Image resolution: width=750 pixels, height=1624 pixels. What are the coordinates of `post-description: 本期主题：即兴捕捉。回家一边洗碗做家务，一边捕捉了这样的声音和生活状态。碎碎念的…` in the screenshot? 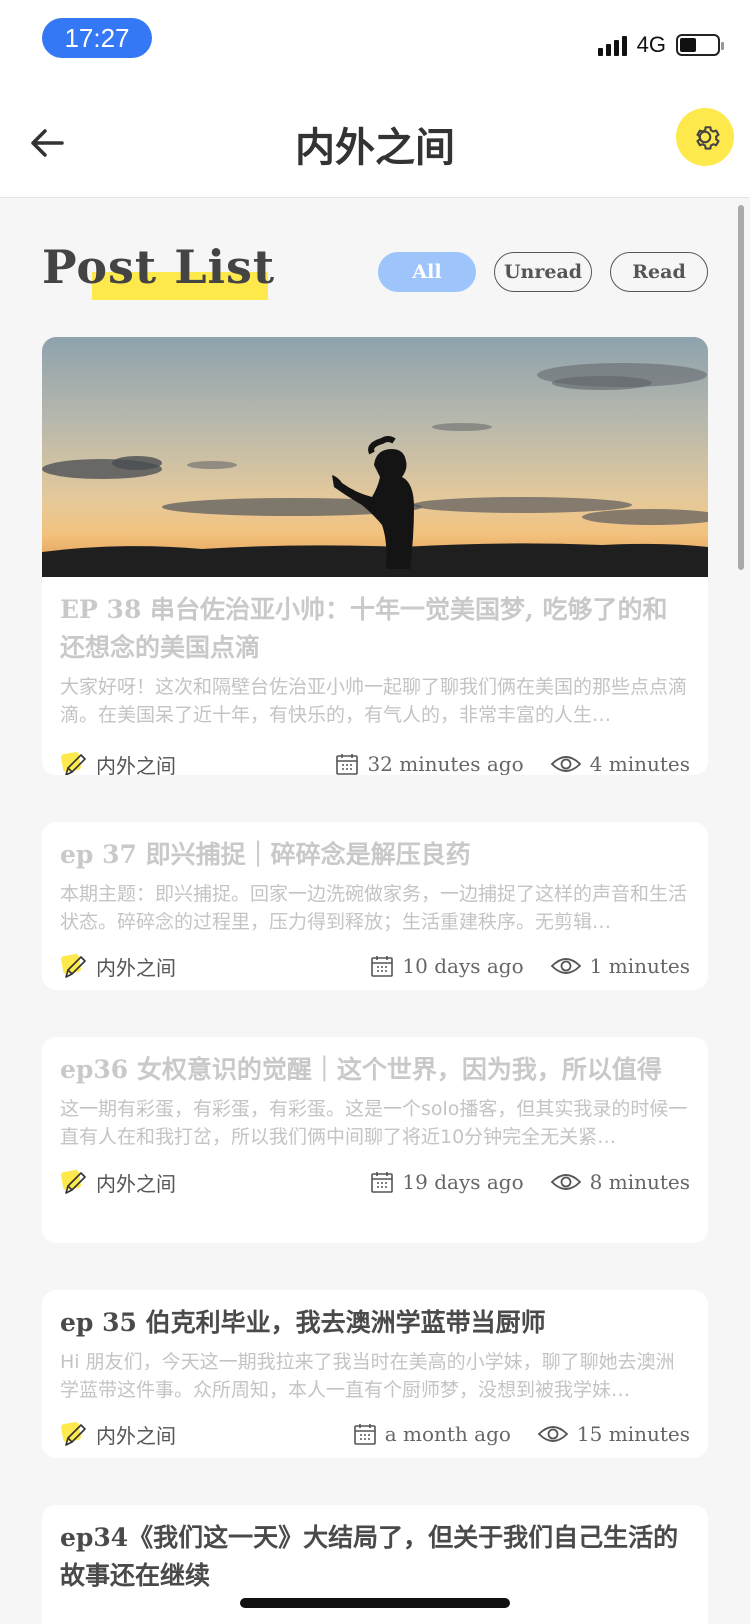 It's located at (374, 908).